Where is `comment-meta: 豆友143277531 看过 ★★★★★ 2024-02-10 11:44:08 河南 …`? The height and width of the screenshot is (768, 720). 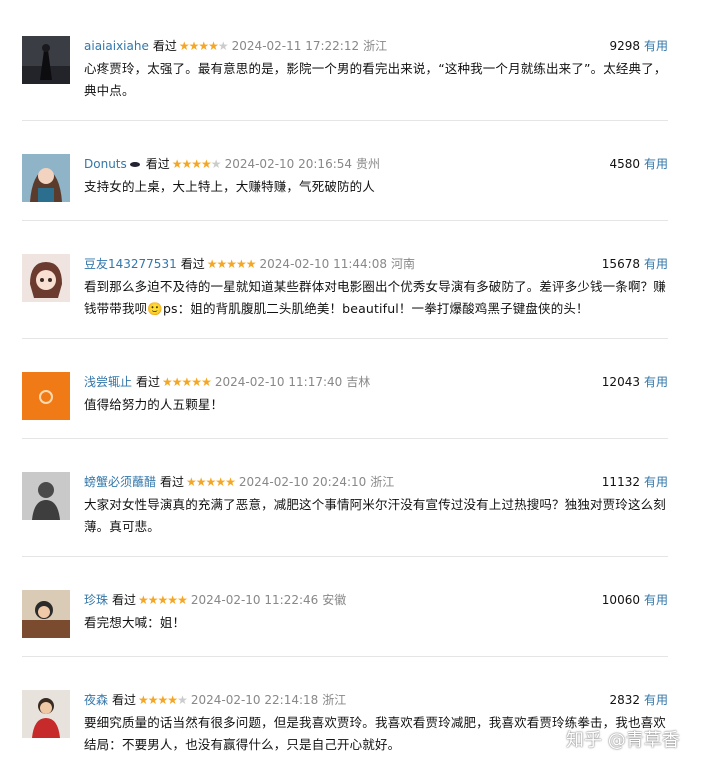 comment-meta: 豆友143277531 看过 ★★★★★ 2024-02-10 11:44:08 河南 … is located at coordinates (376, 264).